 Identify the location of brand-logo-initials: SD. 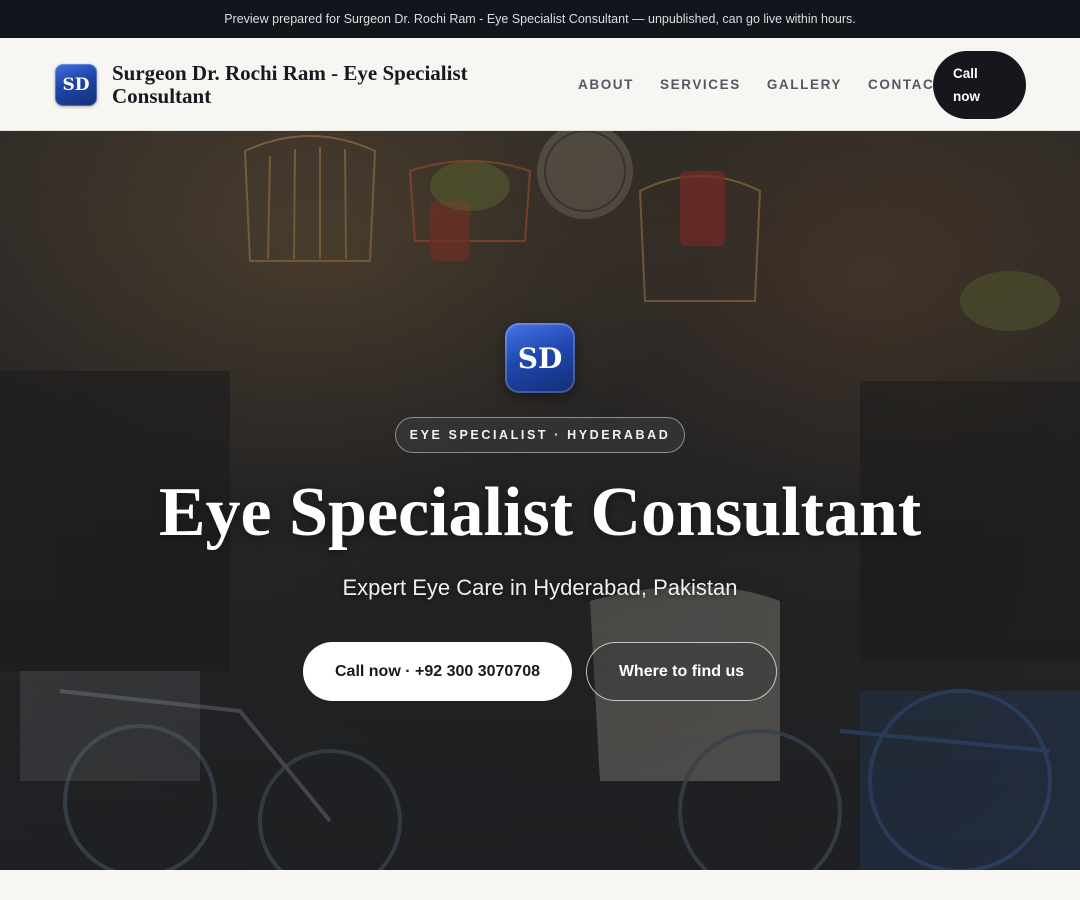
(76, 85).